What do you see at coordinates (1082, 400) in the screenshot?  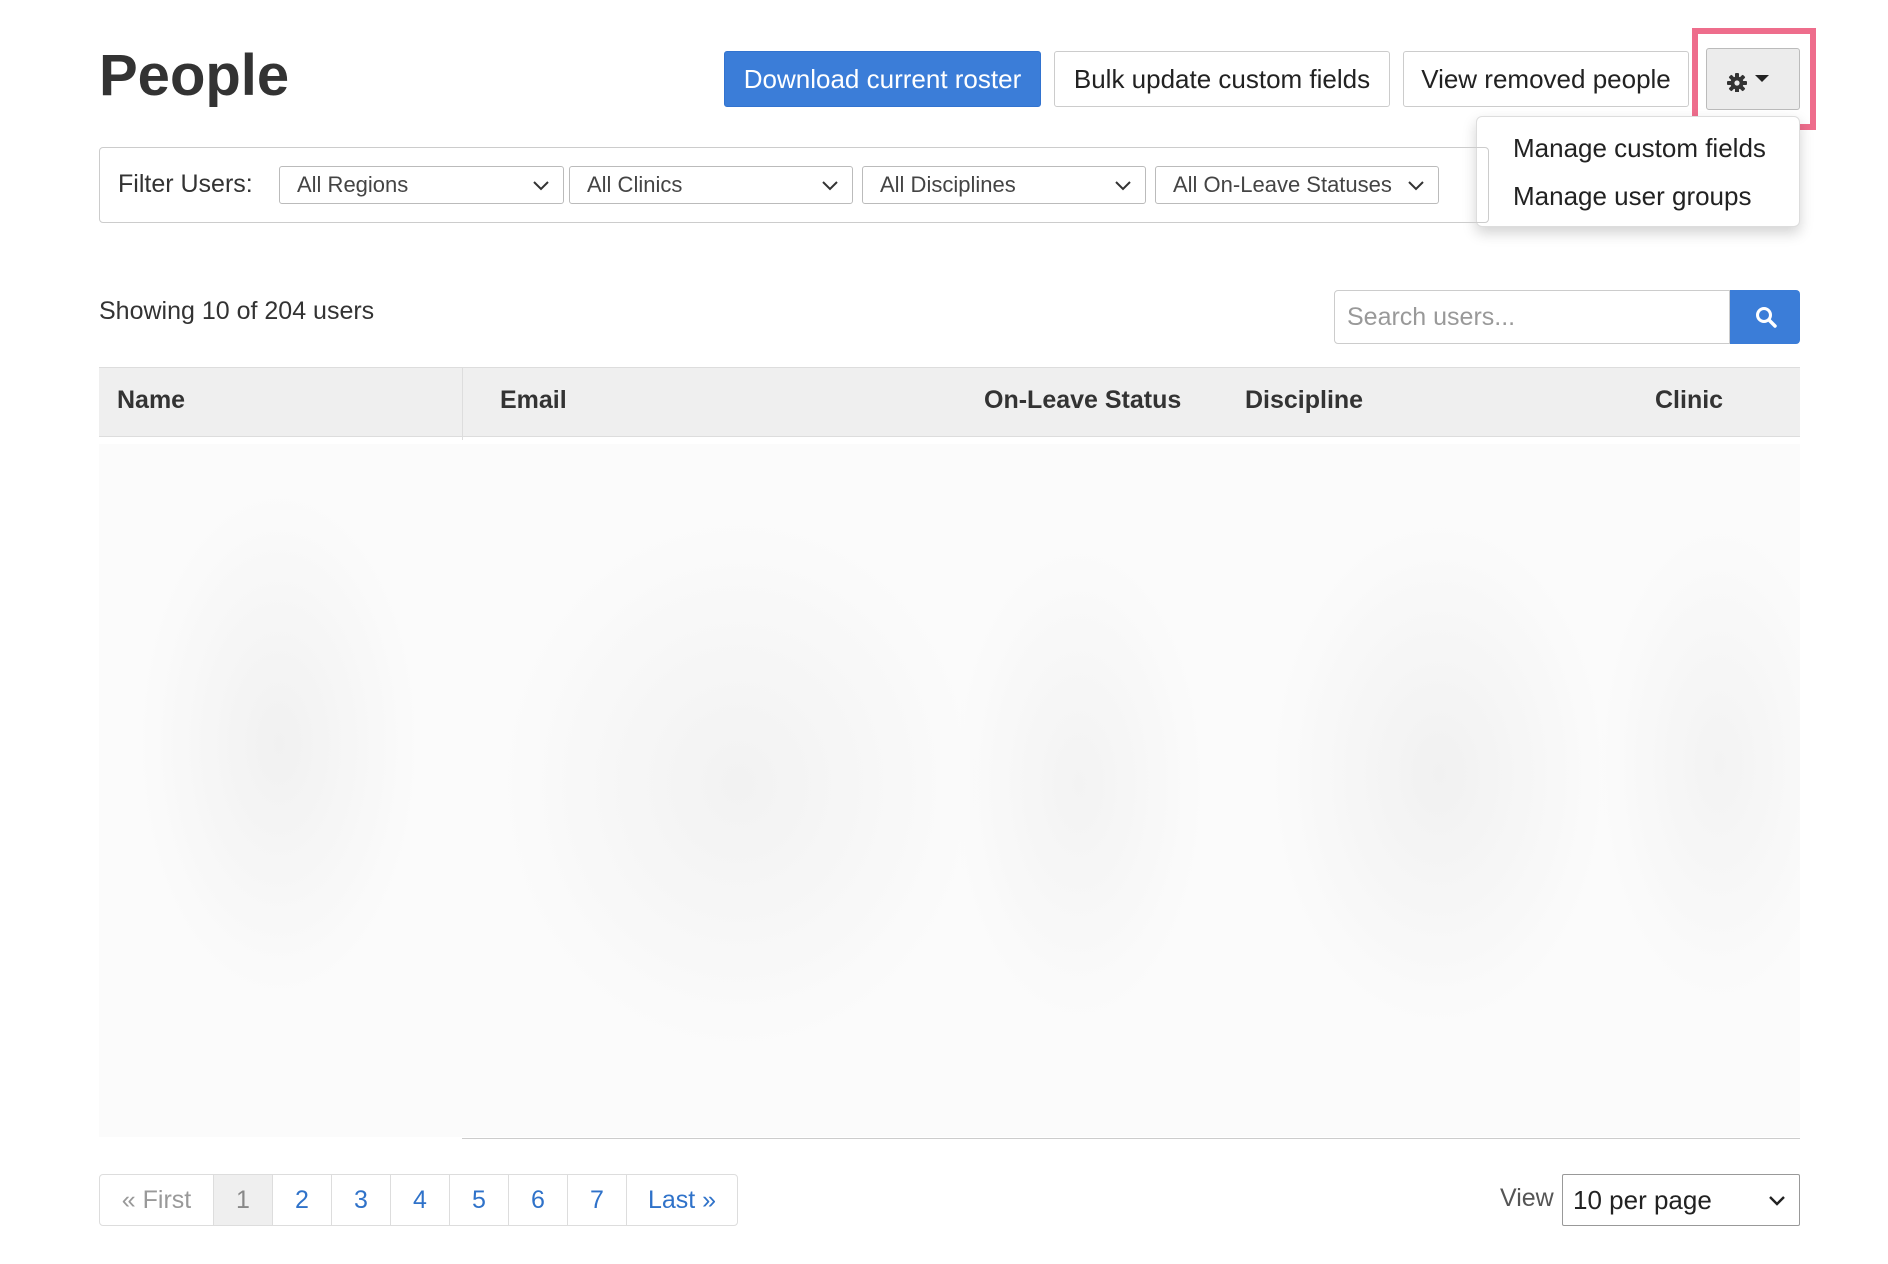 I see `column-header-on-leave-status: On-Leave Status` at bounding box center [1082, 400].